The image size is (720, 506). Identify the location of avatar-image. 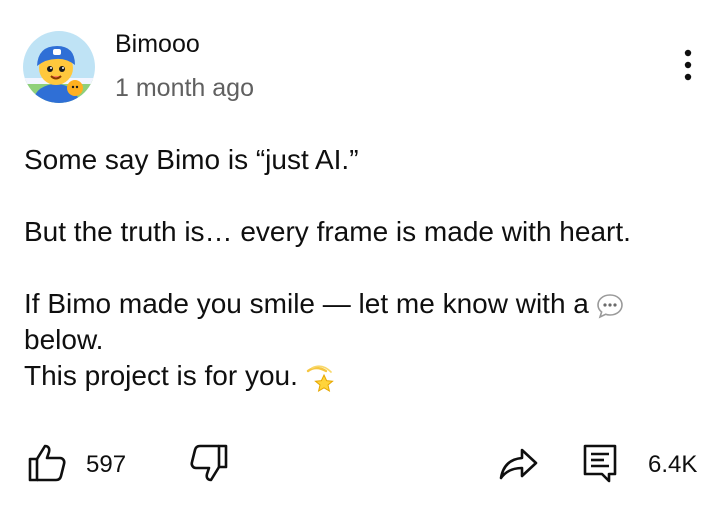
(59, 67).